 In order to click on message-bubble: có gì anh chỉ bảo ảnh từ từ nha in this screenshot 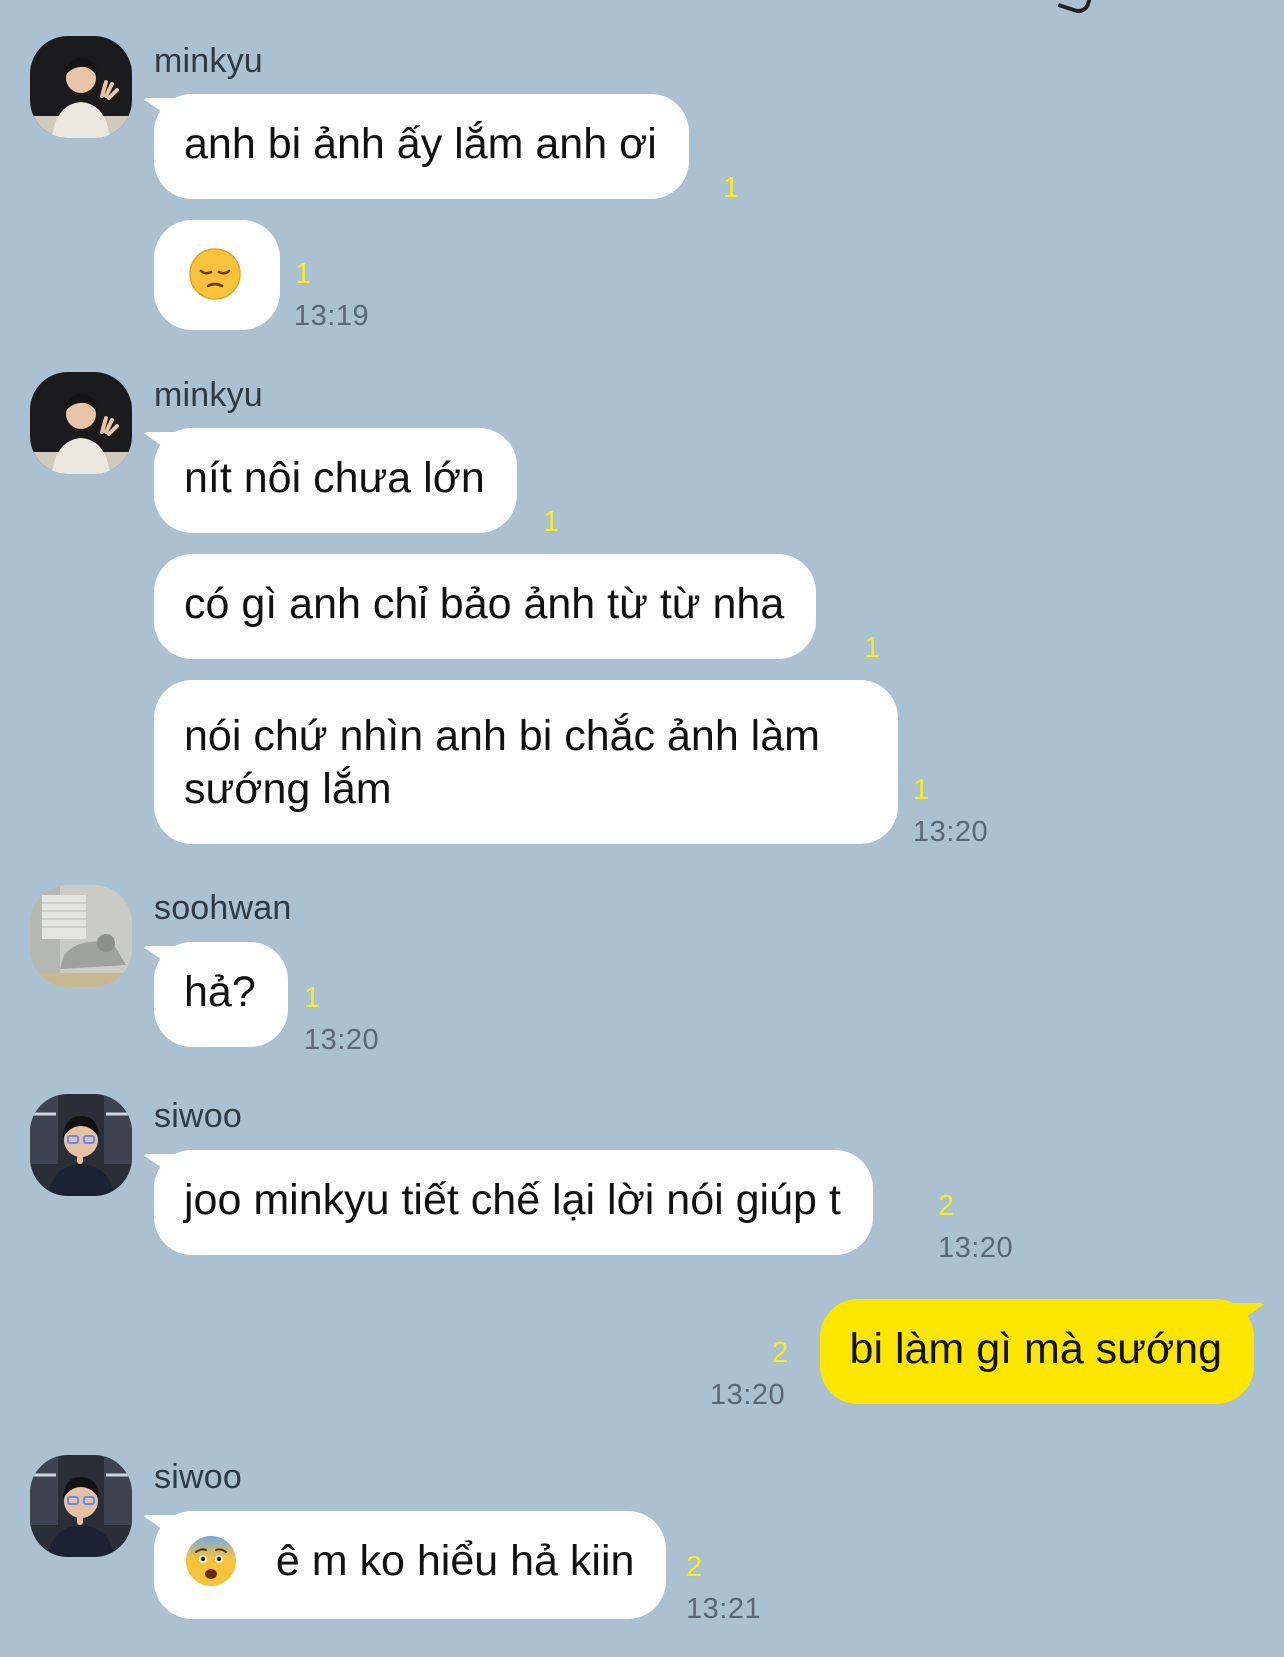, I will do `click(485, 606)`.